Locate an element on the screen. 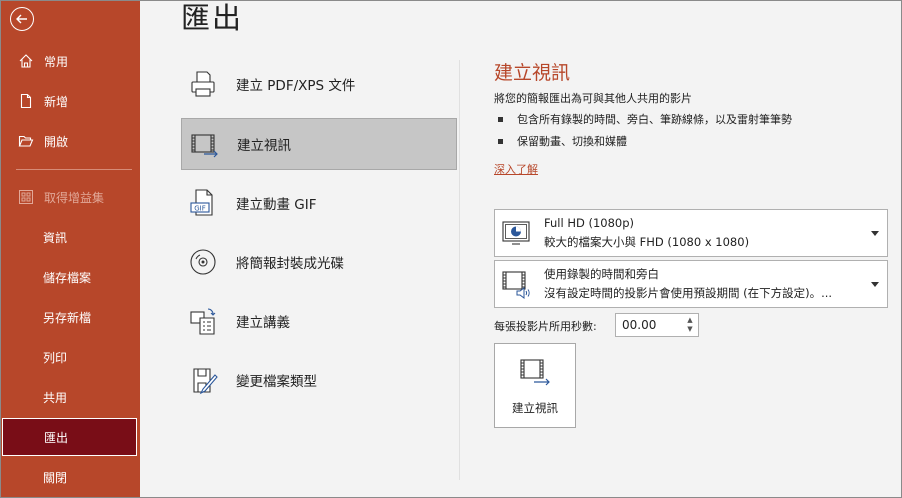  cd-disc-icon is located at coordinates (203, 262).